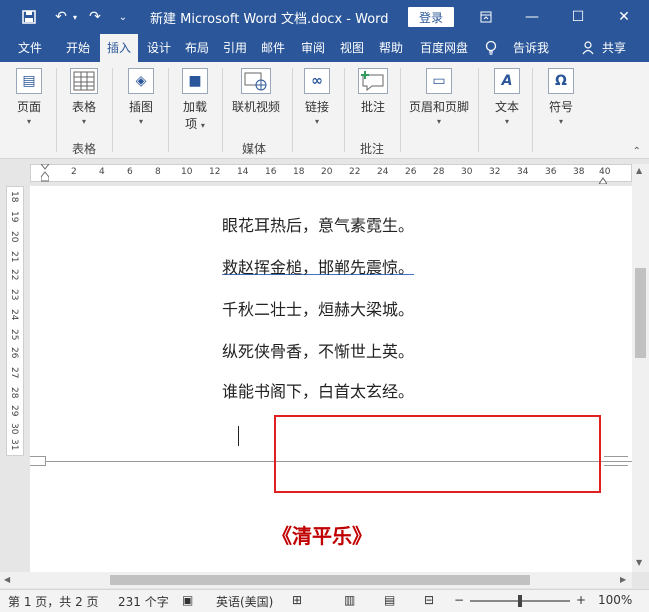 This screenshot has width=649, height=612. What do you see at coordinates (614, 48) in the screenshot?
I see `share-button: 共享` at bounding box center [614, 48].